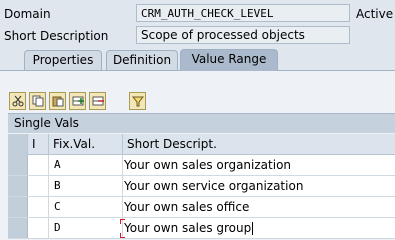 This screenshot has height=240, width=395. Describe the element at coordinates (201, 123) in the screenshot. I see `grid-title: Single Vals` at that location.